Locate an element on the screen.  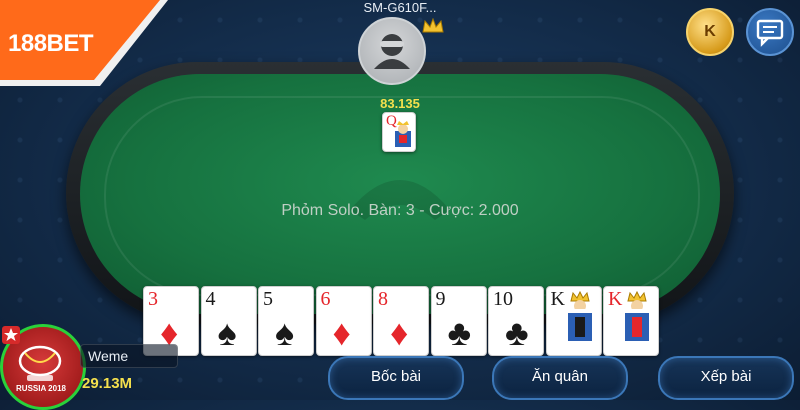
logo-text: 188BET is located at coordinates (51, 43).